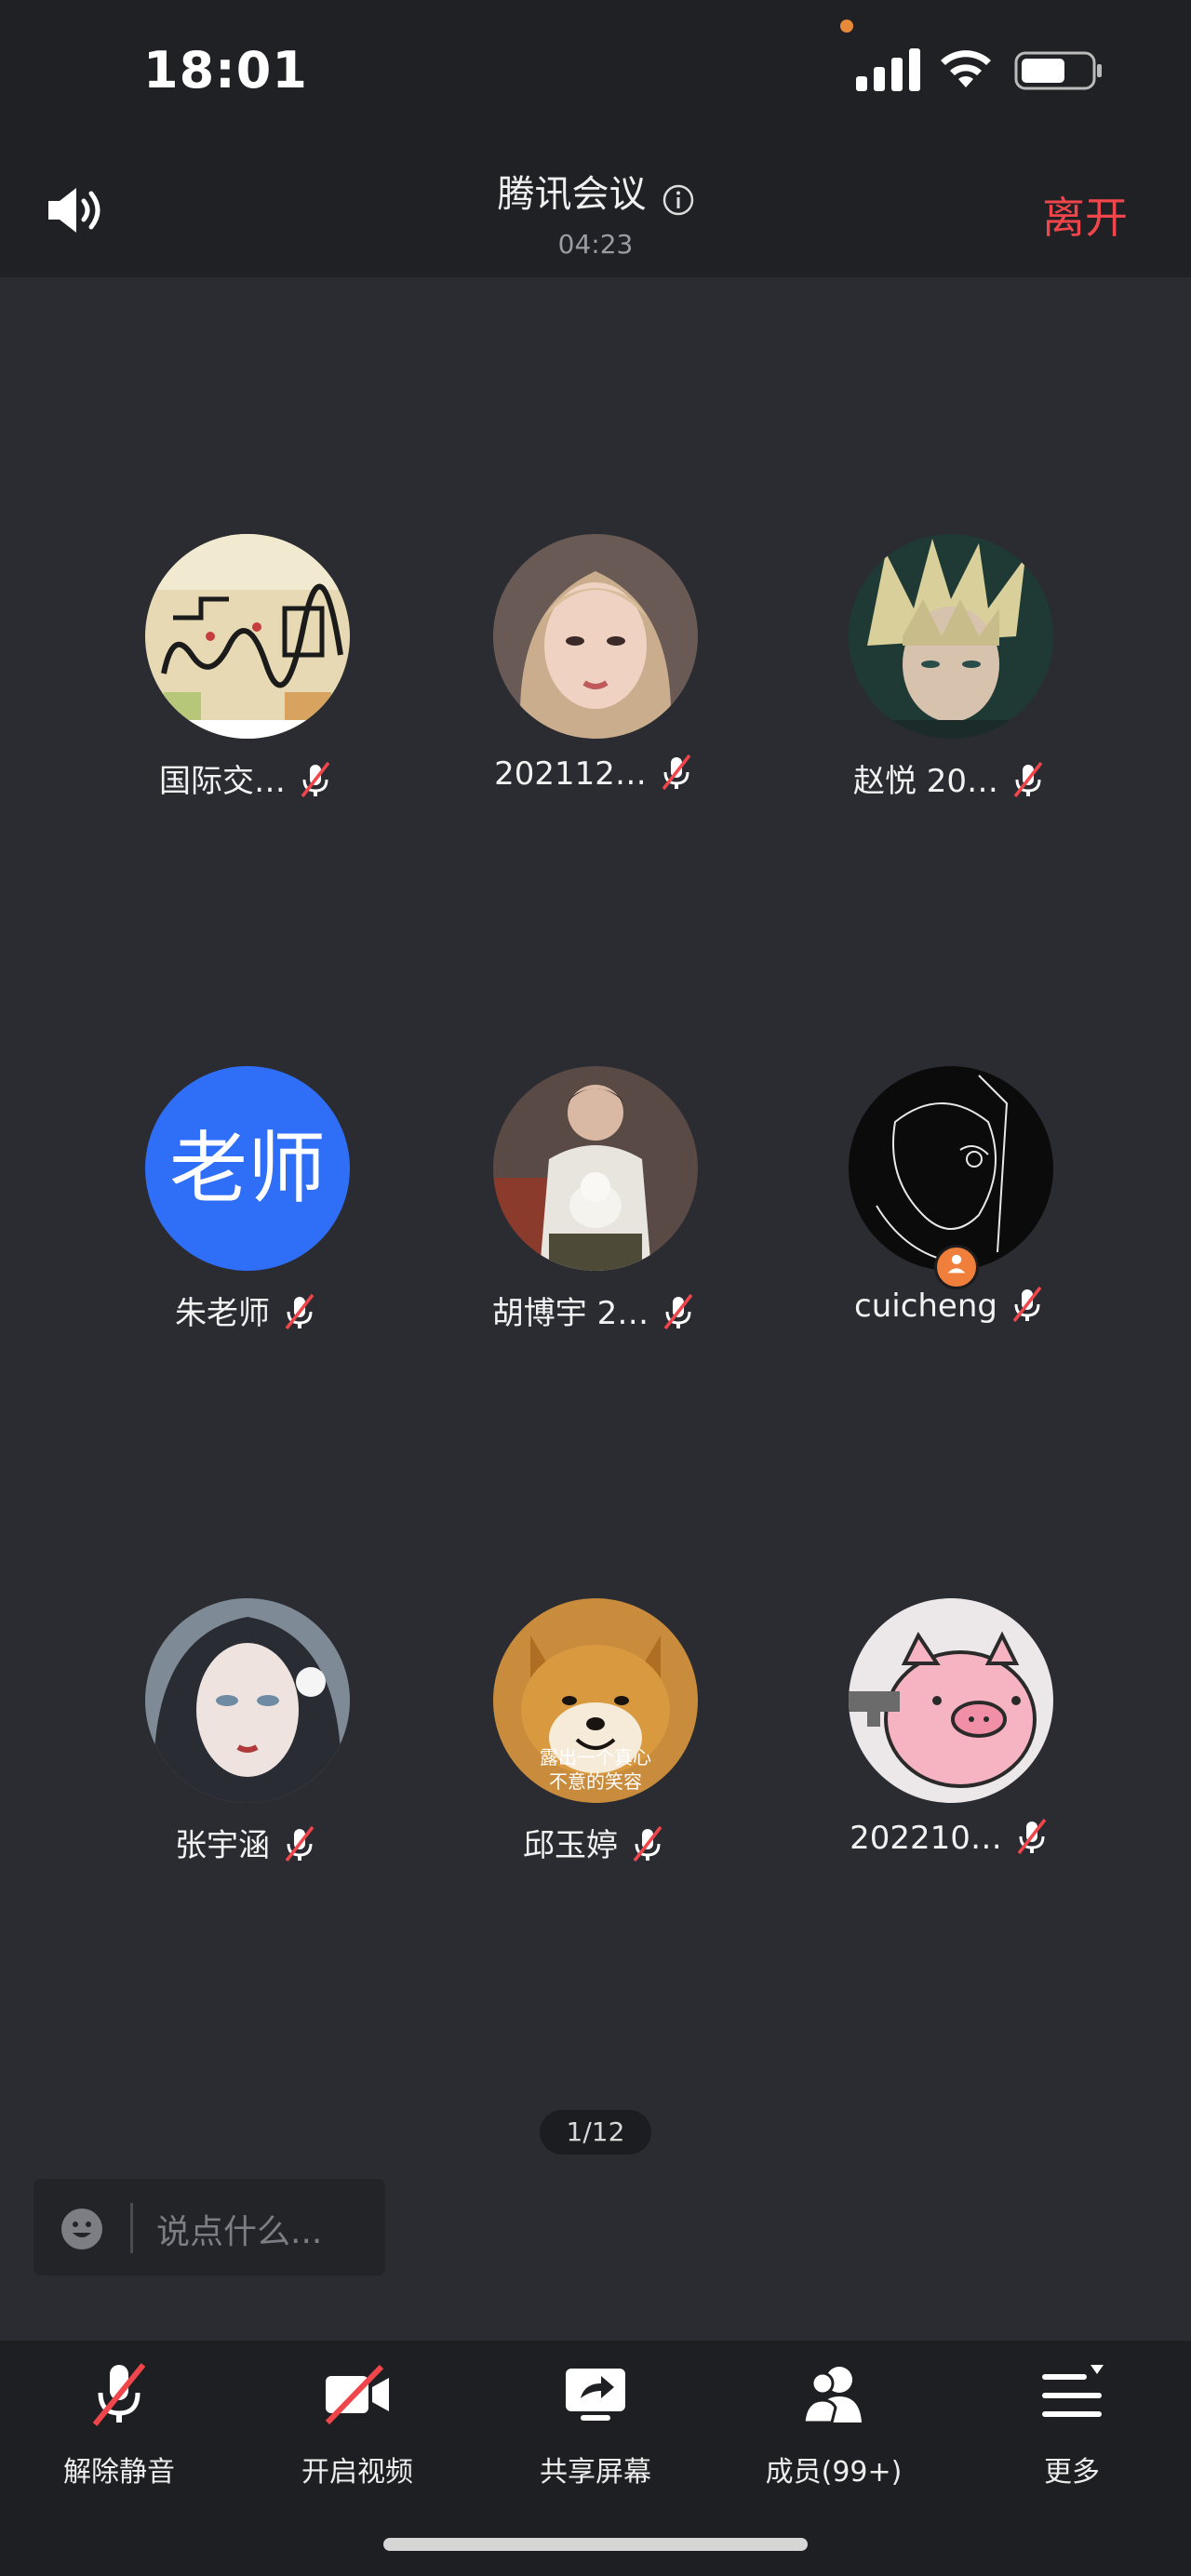  What do you see at coordinates (595, 2472) in the screenshot?
I see `share-screen-label: 共享屏幕` at bounding box center [595, 2472].